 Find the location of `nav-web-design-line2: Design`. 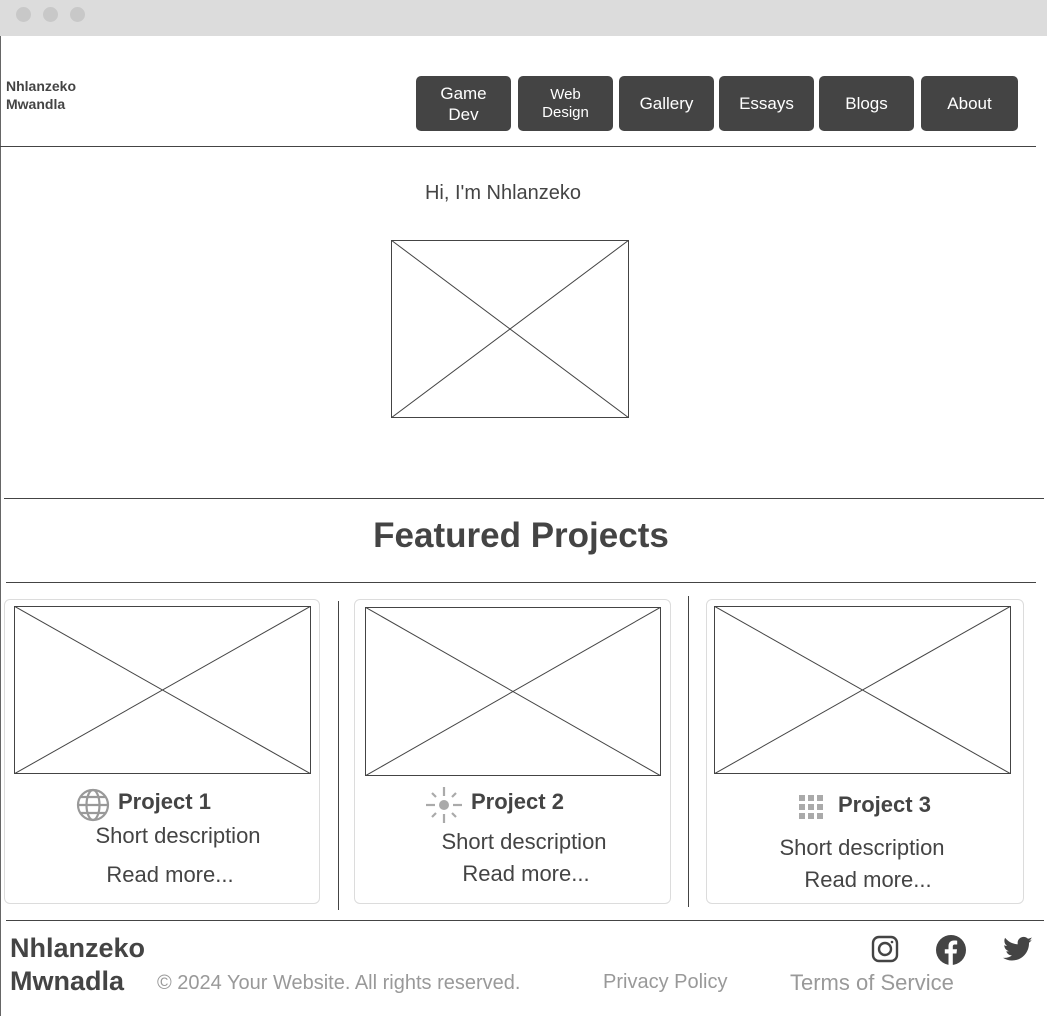

nav-web-design-line2: Design is located at coordinates (565, 112).